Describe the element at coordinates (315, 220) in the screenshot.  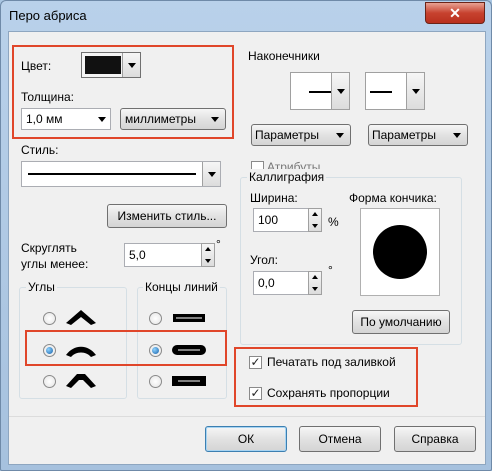
I see `width-spinner` at that location.